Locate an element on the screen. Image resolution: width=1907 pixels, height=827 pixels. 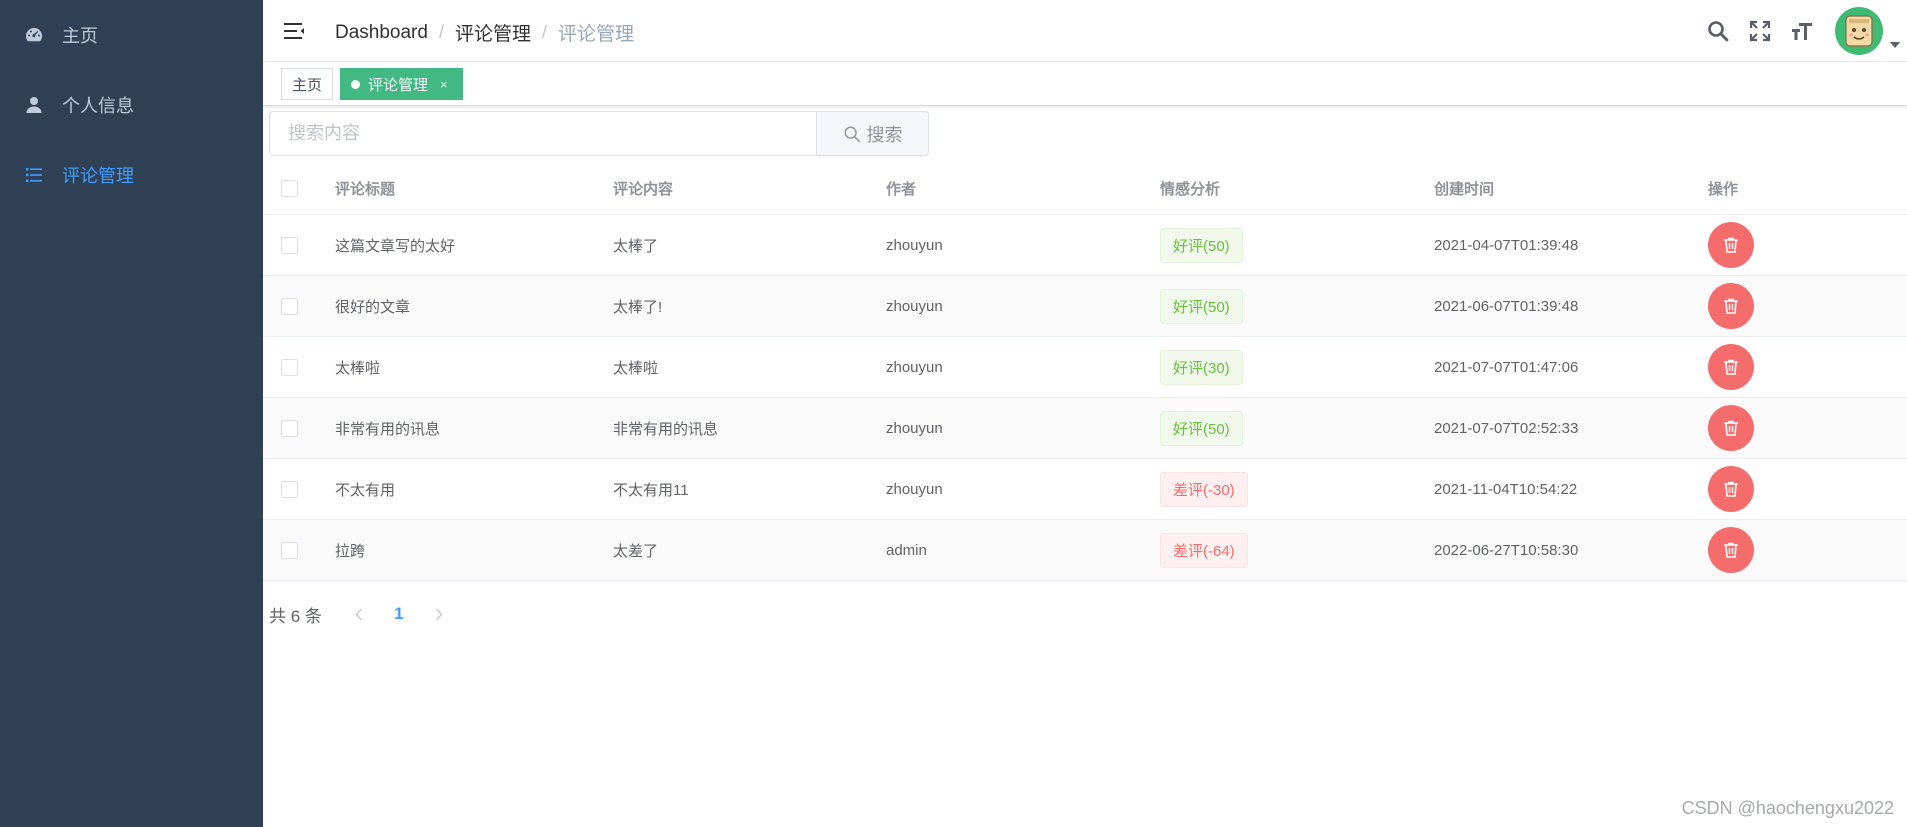
sentiment-badge: 差评(-64) is located at coordinates (1204, 550).